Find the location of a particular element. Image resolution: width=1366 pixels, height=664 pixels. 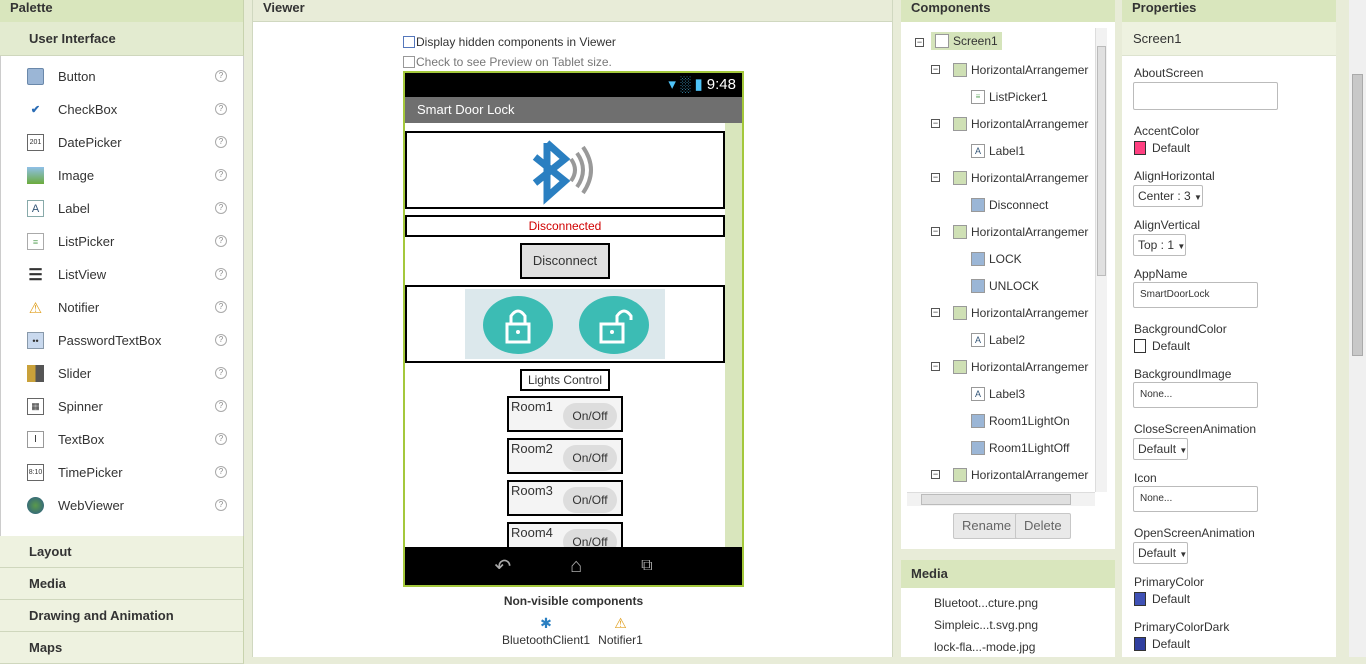

aboutscreen-textarea is located at coordinates (1205, 96).